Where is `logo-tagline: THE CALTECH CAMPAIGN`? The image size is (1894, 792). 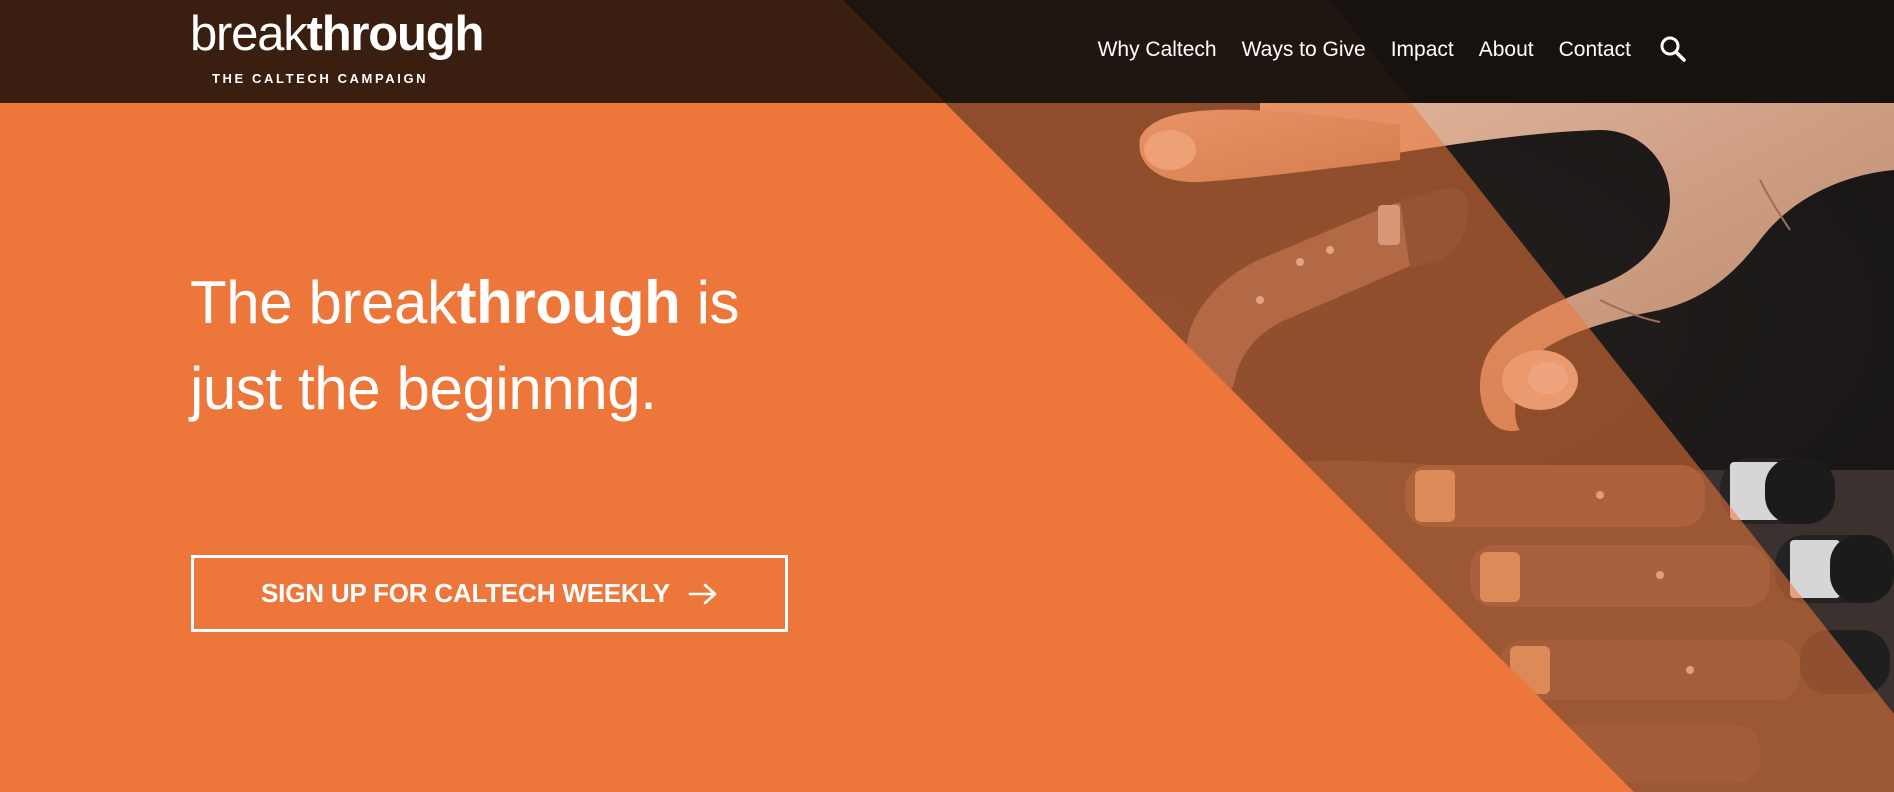 logo-tagline: THE CALTECH CAMPAIGN is located at coordinates (320, 78).